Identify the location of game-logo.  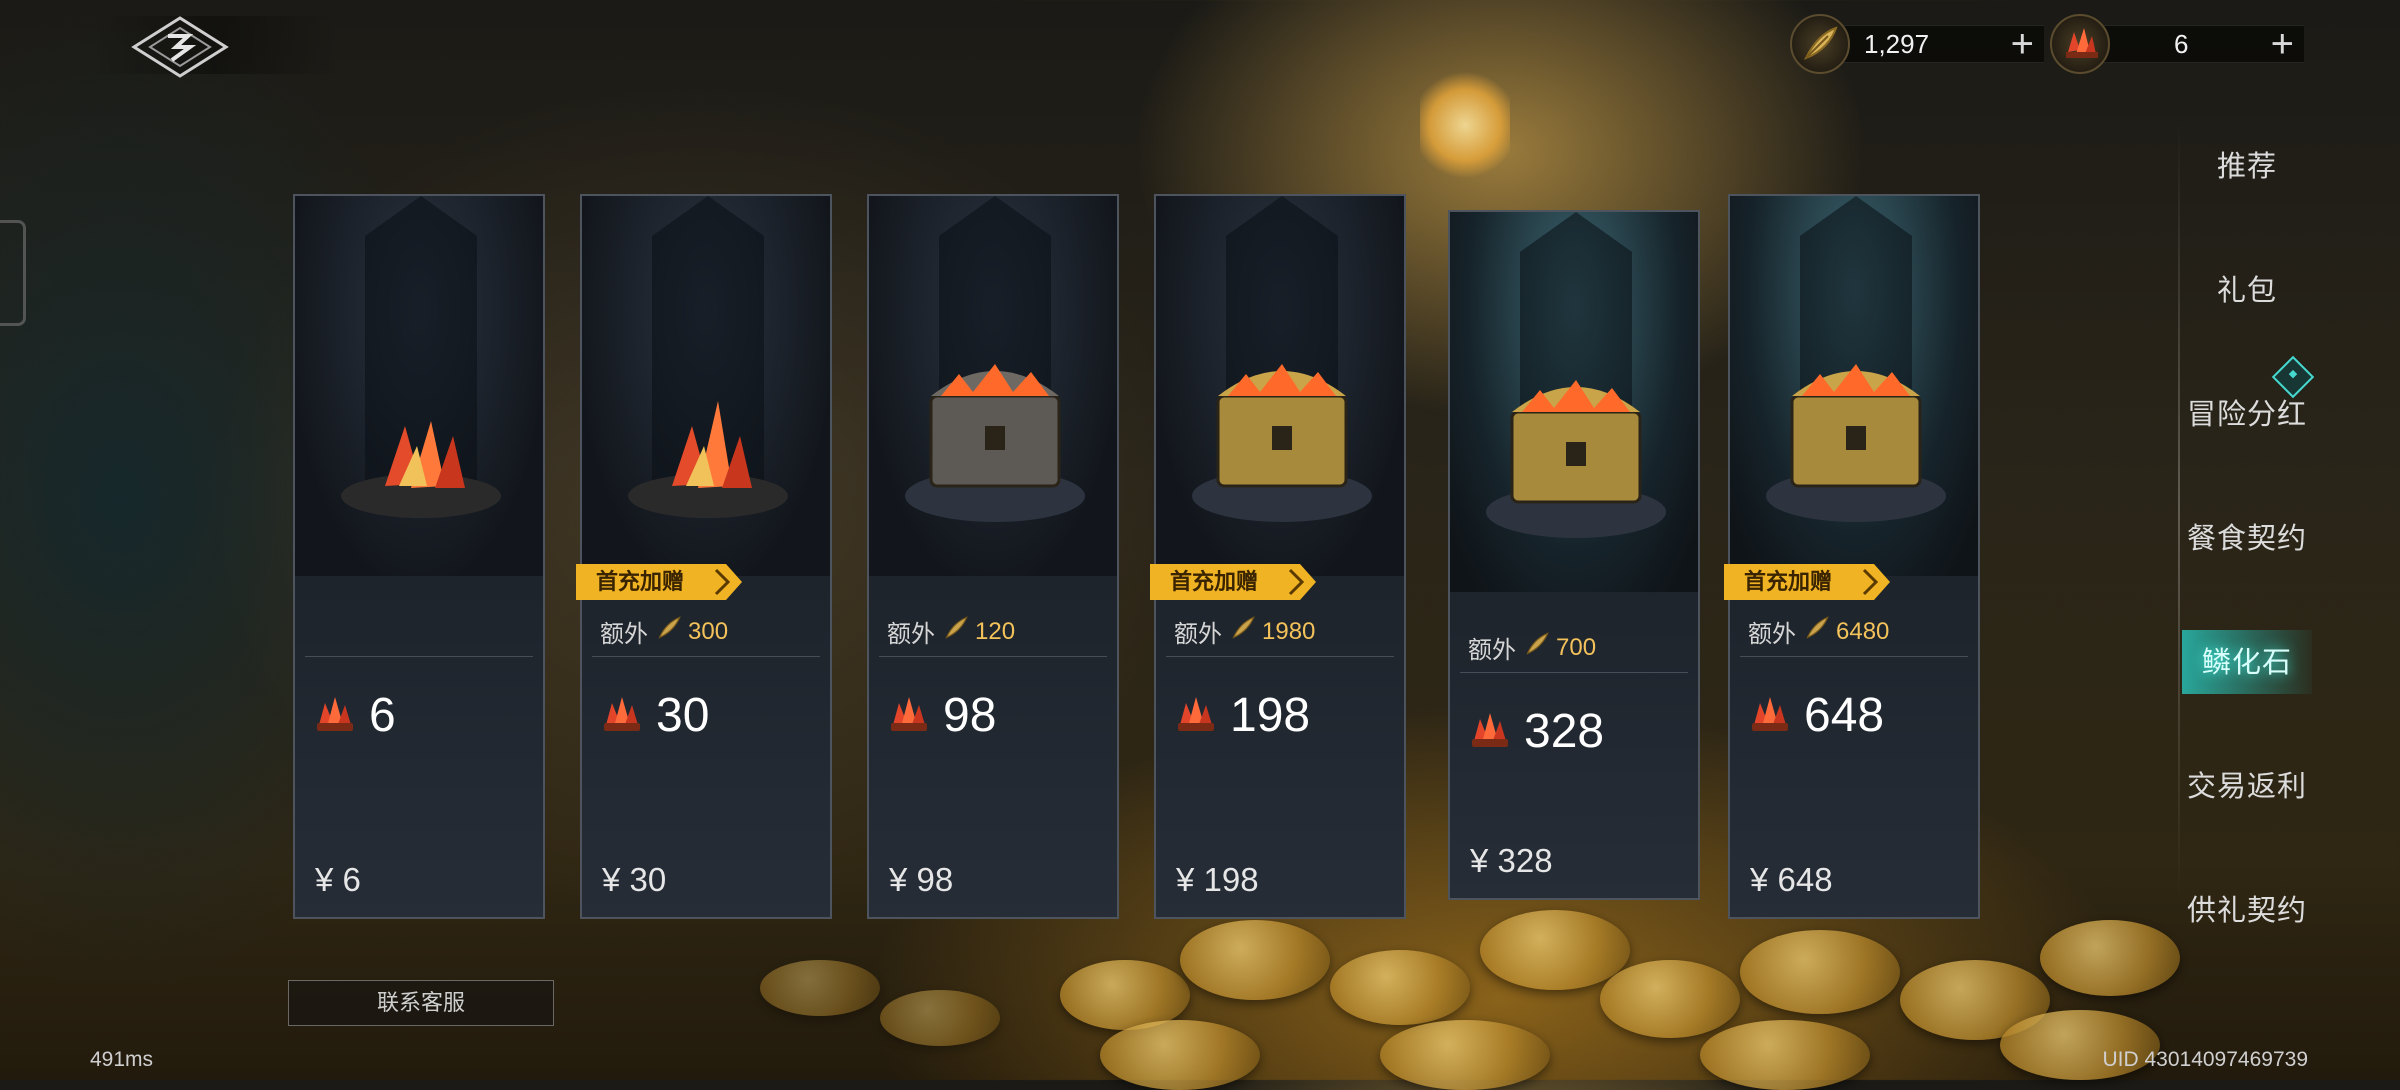
(180, 47).